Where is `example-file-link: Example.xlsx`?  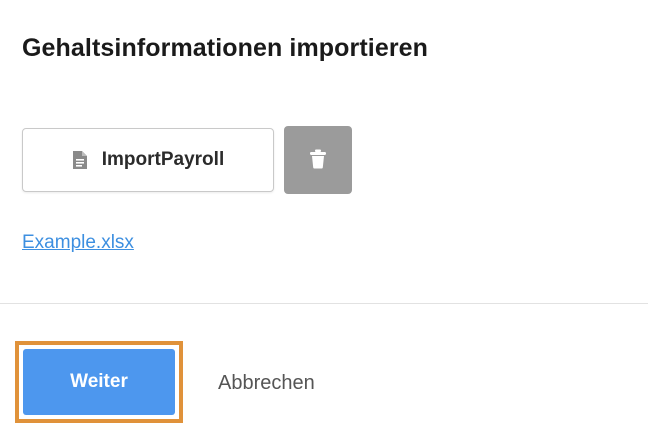 example-file-link: Example.xlsx is located at coordinates (78, 243).